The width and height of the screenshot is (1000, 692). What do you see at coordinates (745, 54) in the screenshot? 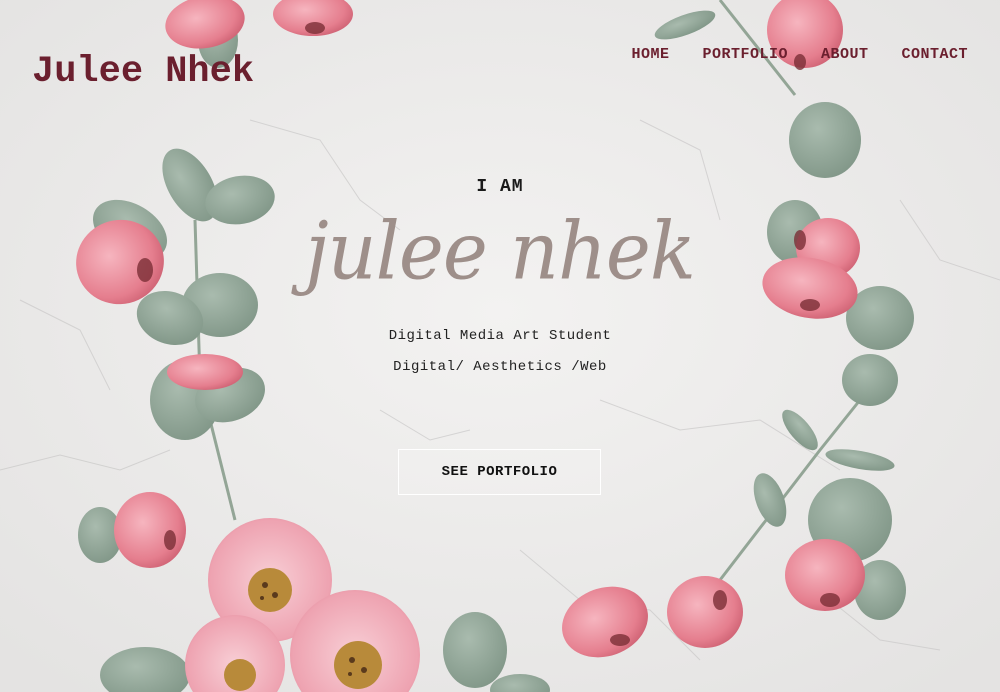
I see `nav-portfolio: PORTFOLIO` at bounding box center [745, 54].